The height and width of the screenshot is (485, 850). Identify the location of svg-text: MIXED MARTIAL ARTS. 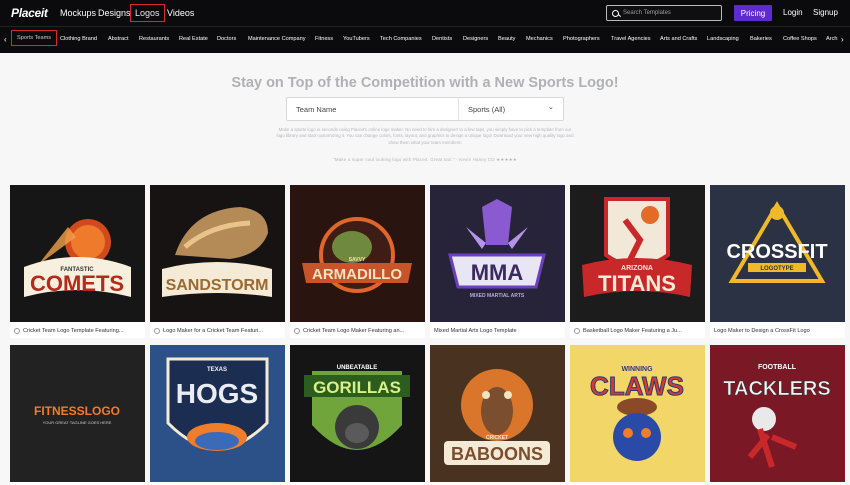
(497, 296).